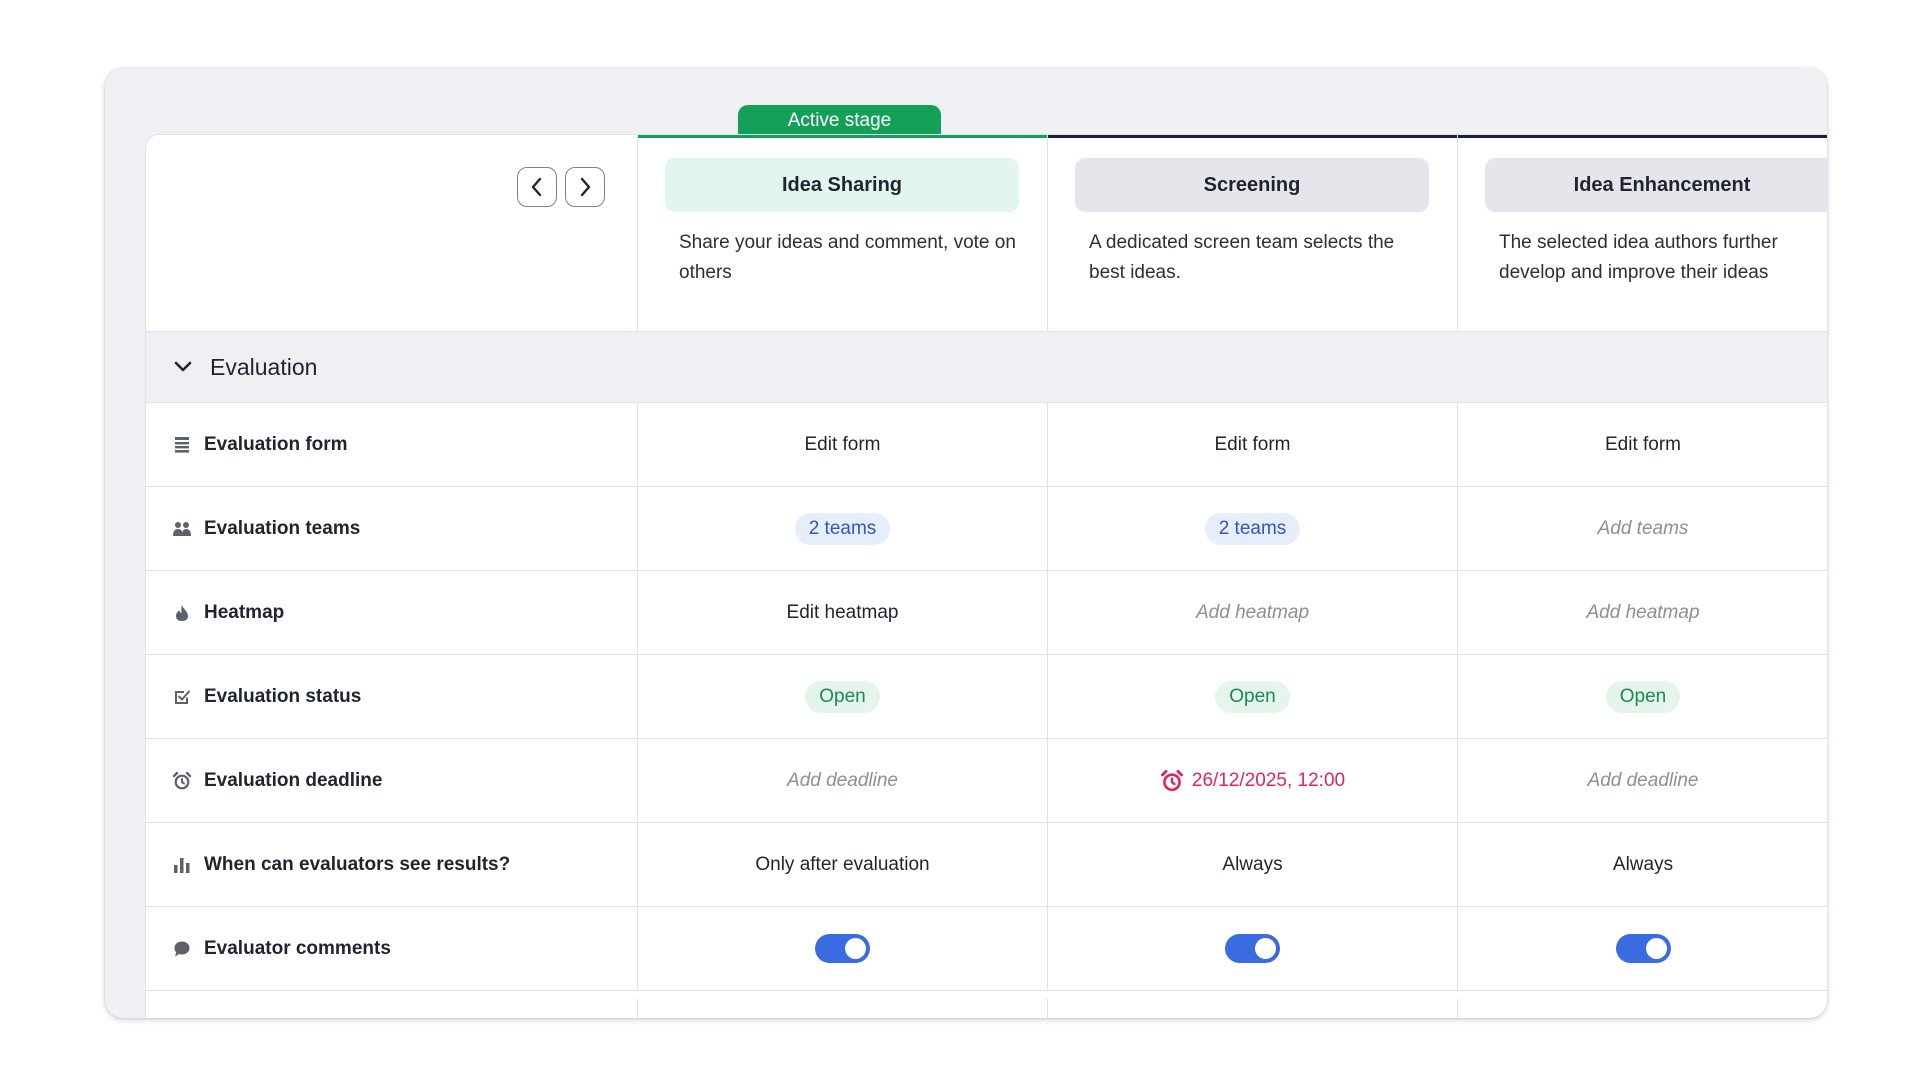 This screenshot has width=1920, height=1080. What do you see at coordinates (276, 444) in the screenshot?
I see `row-label: Evaluation form` at bounding box center [276, 444].